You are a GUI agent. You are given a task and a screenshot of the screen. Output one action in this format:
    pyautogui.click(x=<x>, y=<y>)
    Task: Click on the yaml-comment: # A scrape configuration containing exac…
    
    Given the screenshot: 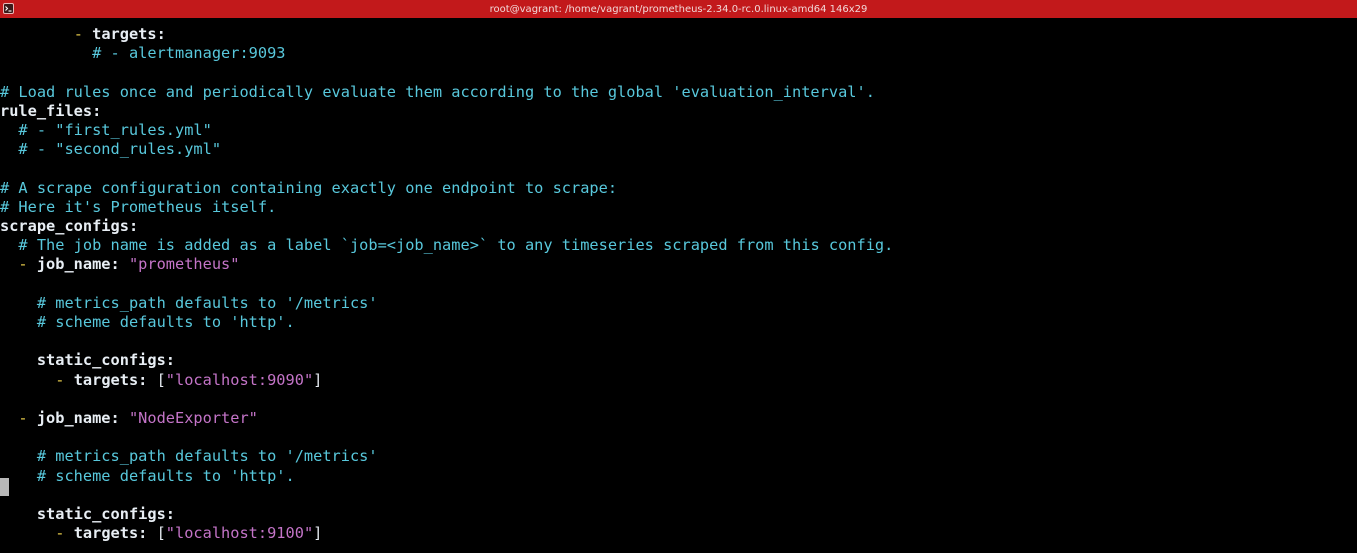 What is the action you would take?
    pyautogui.click(x=309, y=187)
    